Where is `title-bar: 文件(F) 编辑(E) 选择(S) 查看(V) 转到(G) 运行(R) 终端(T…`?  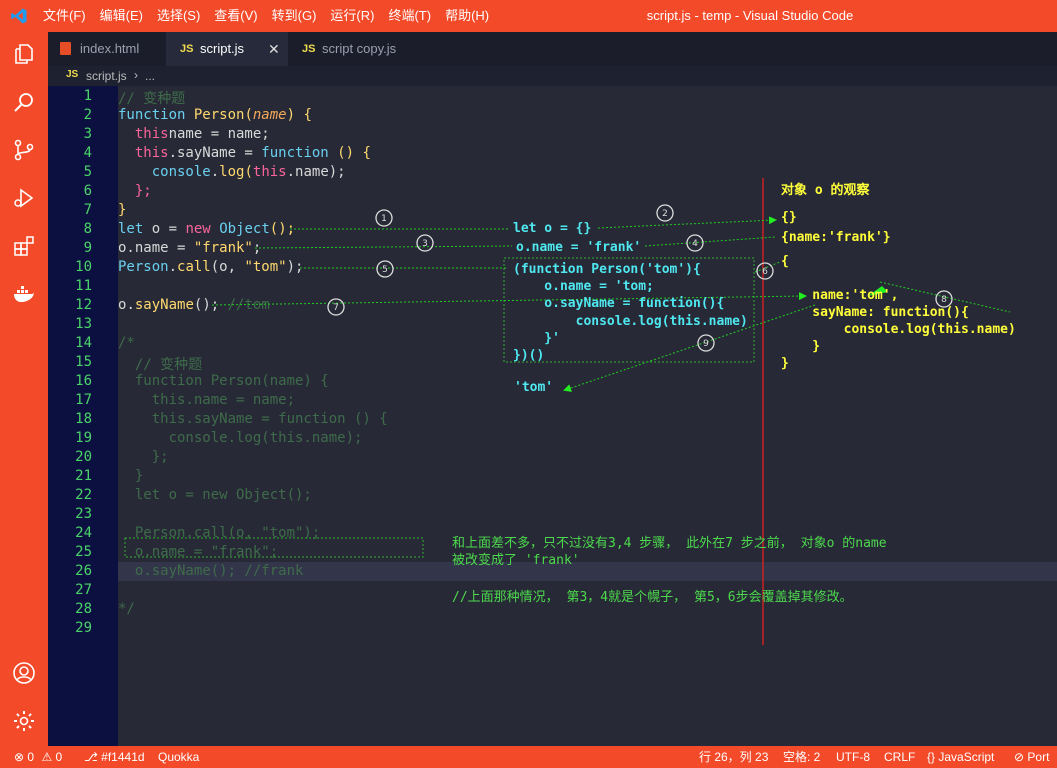 title-bar: 文件(F) 编辑(E) 选择(S) 查看(V) 转到(G) 运行(R) 终端(T… is located at coordinates (528, 16).